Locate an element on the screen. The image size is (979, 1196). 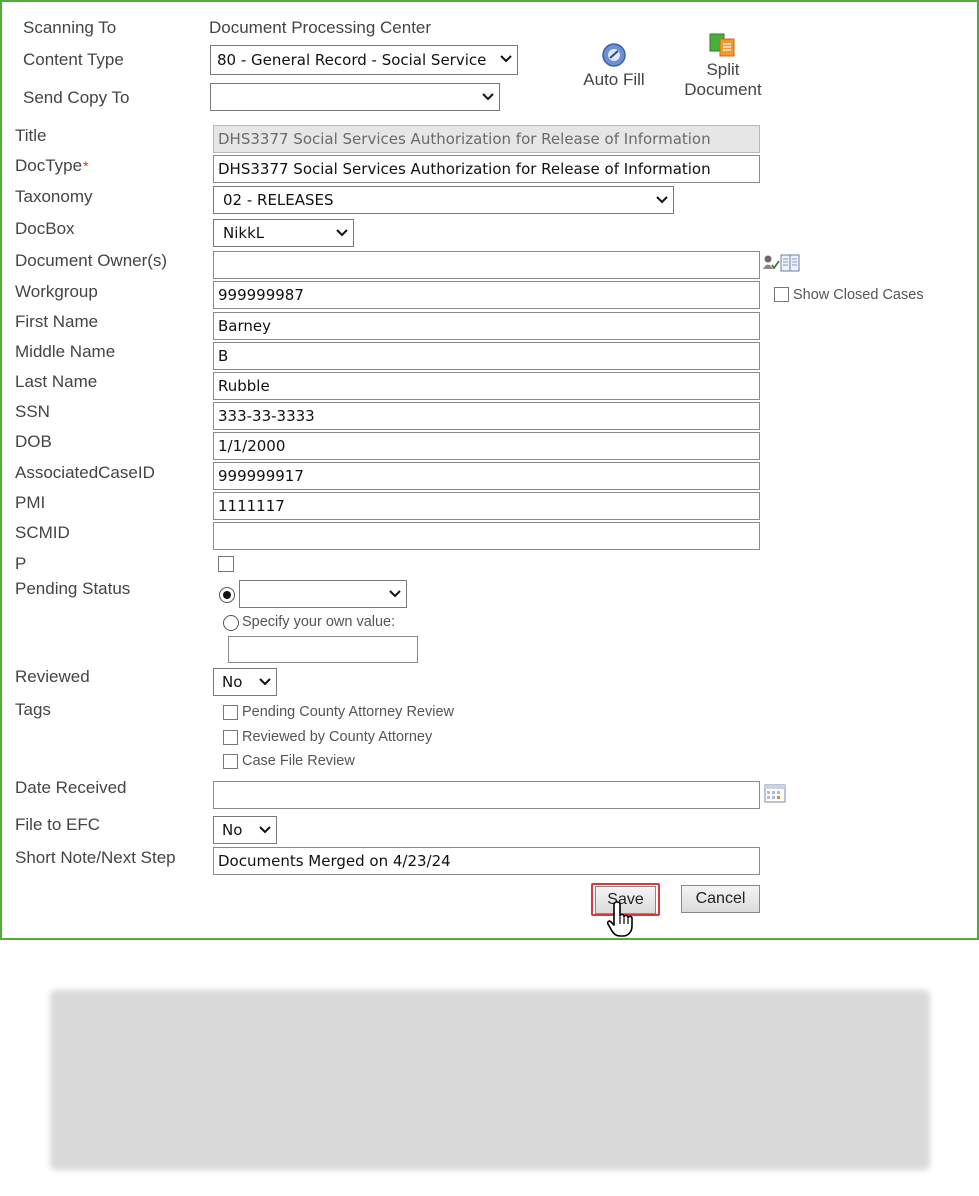
split-document-label-line1: Split is located at coordinates (723, 69).